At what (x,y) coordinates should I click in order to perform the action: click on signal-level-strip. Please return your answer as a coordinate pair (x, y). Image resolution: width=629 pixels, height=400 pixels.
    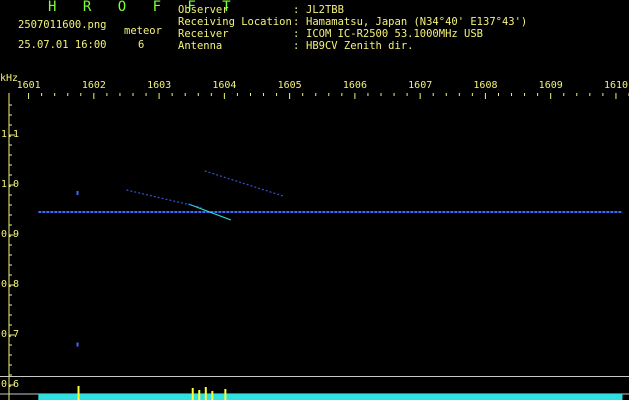
    Looking at the image, I should click on (330, 397).